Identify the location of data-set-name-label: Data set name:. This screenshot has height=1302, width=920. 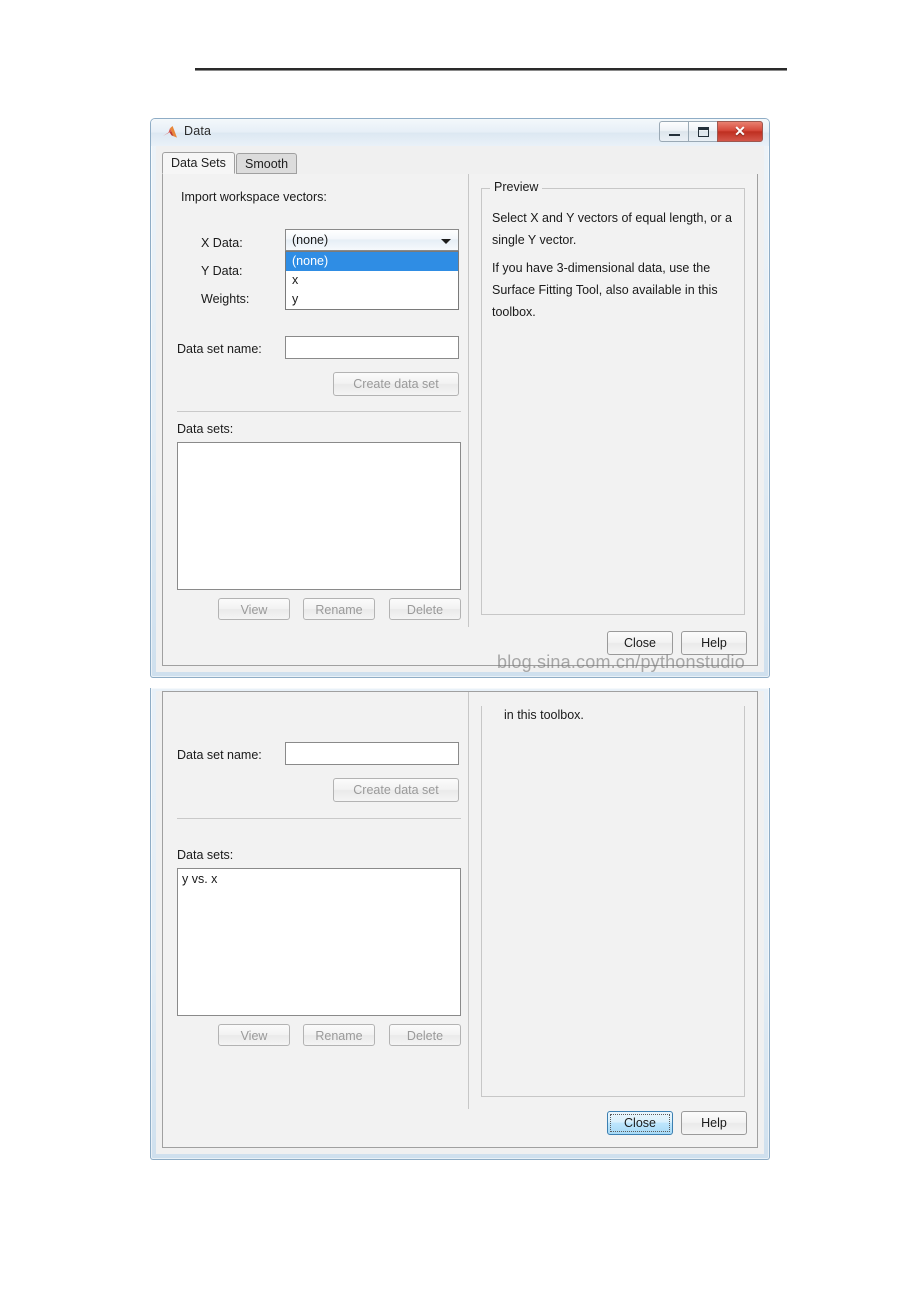
(219, 349).